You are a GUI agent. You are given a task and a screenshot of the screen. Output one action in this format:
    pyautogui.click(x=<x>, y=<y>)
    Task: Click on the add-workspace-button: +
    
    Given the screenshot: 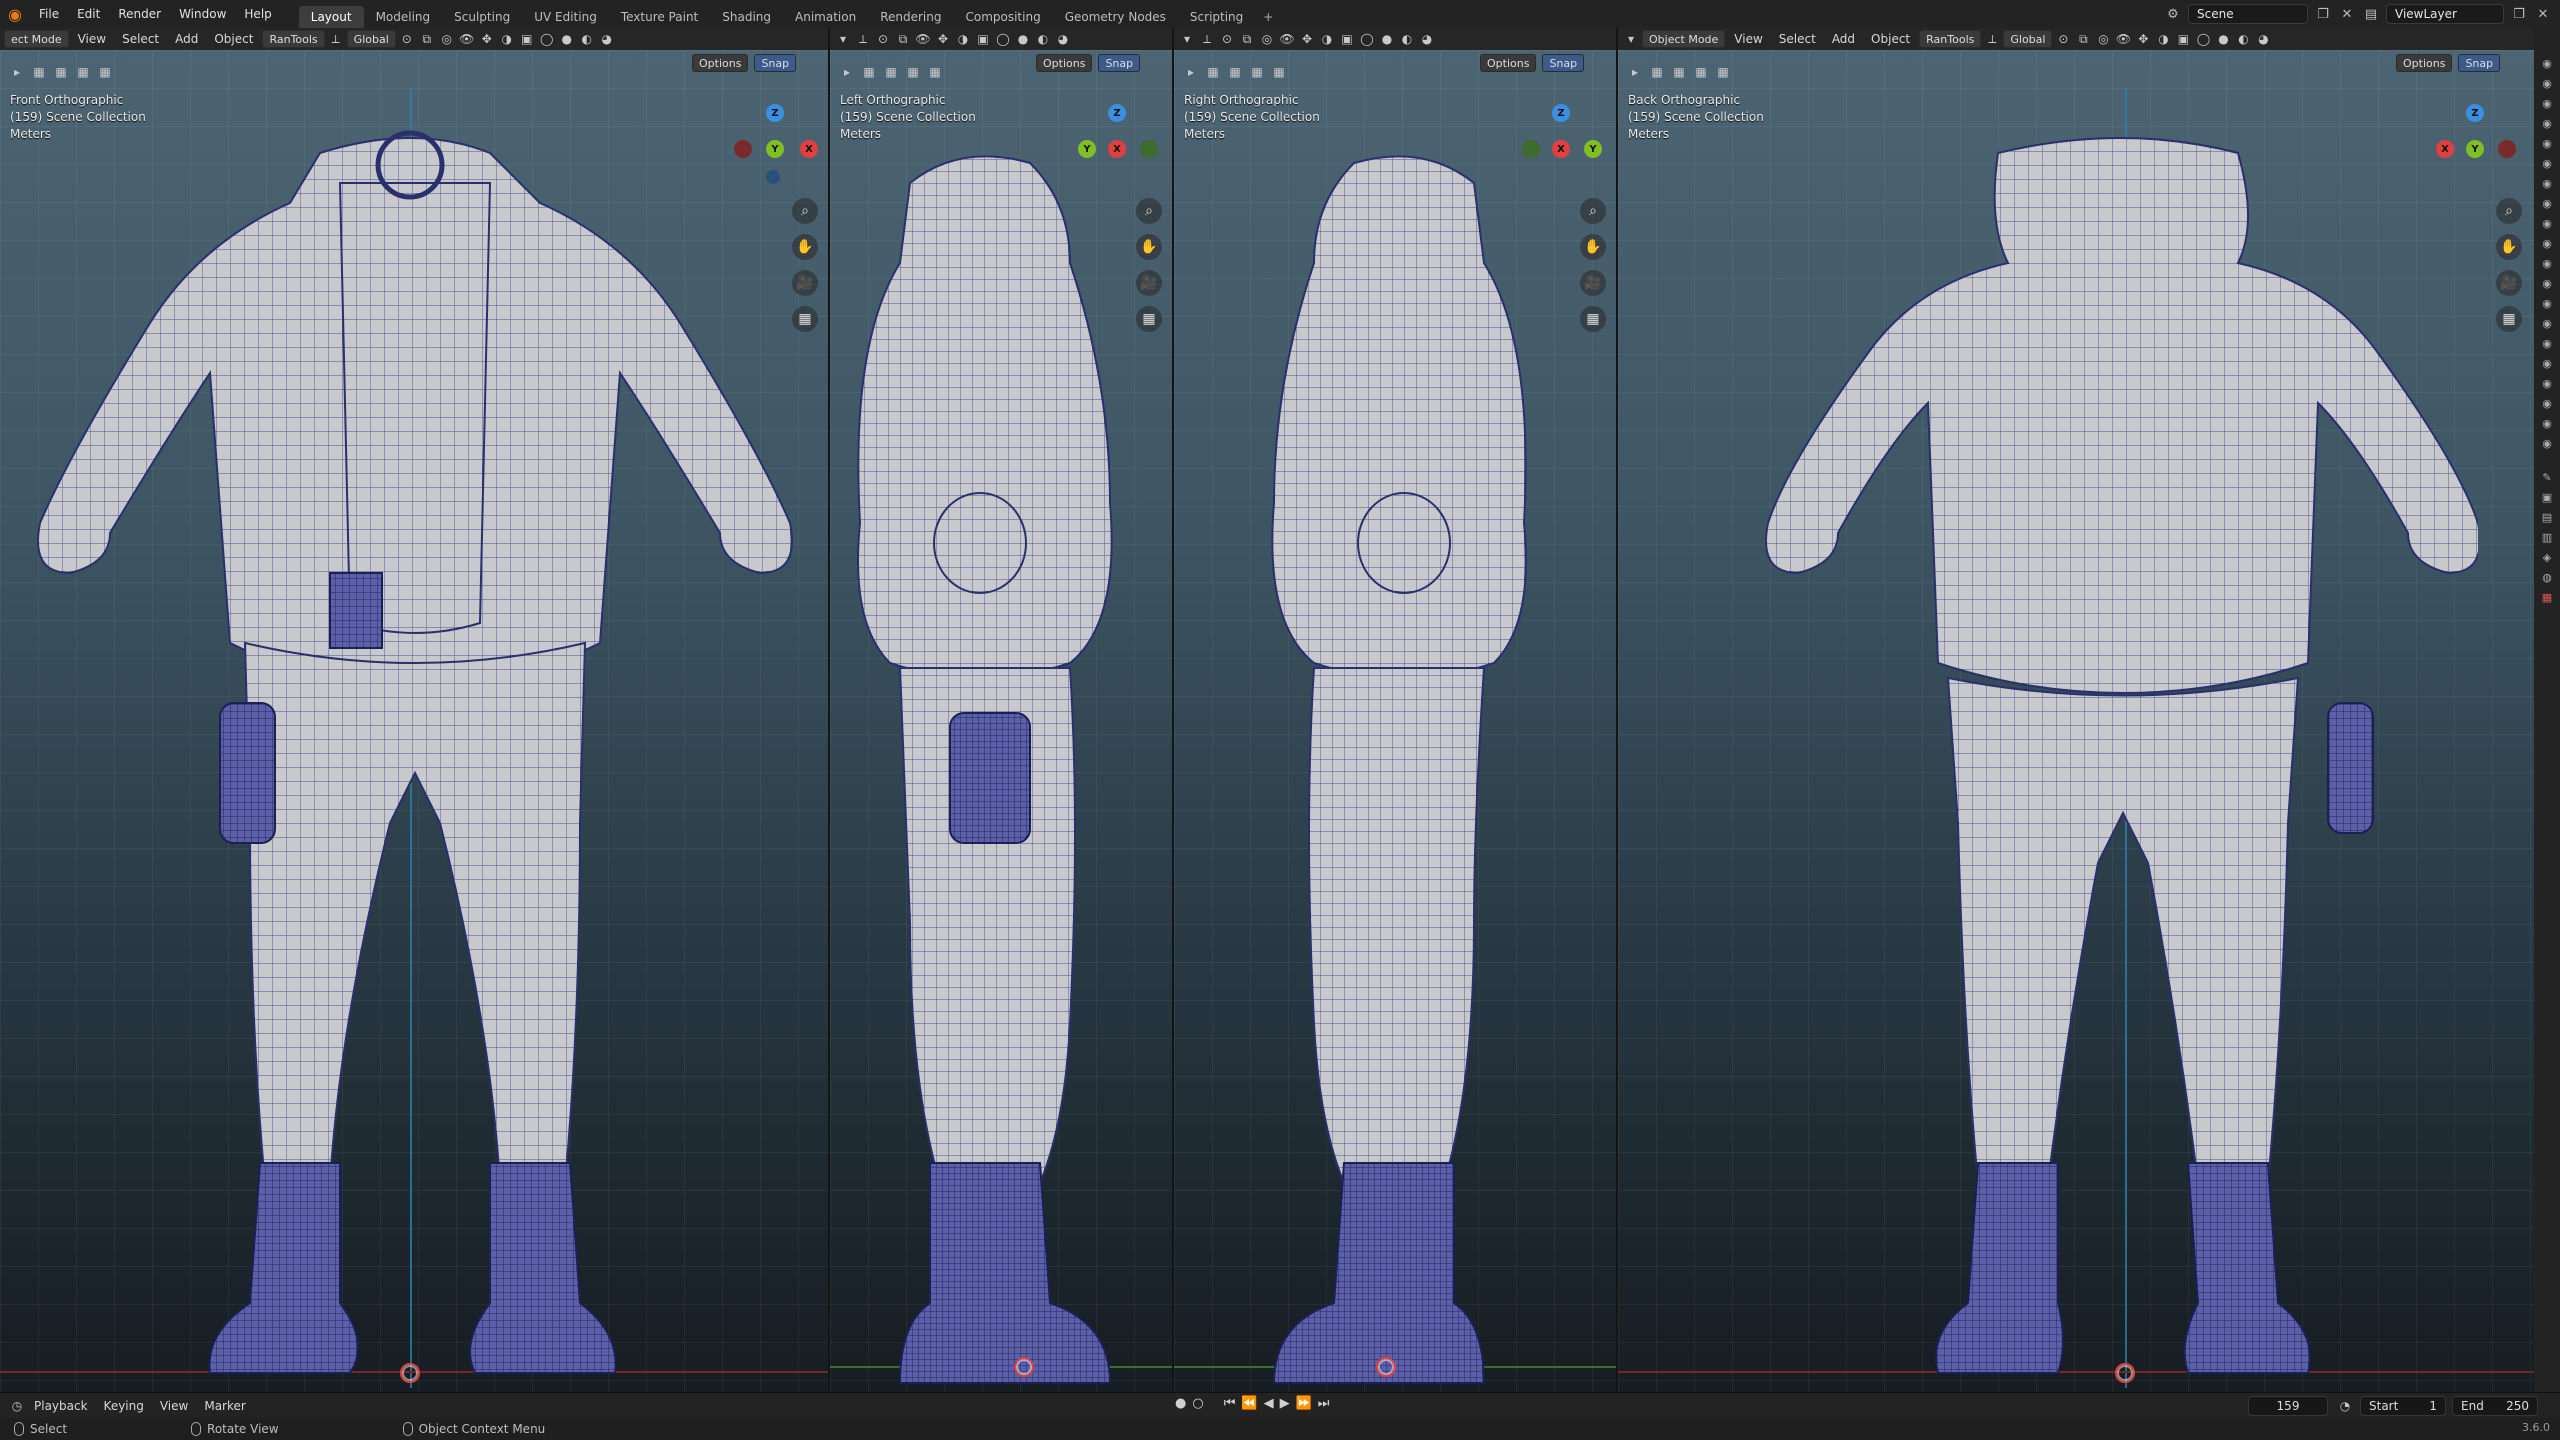 What is the action you would take?
    pyautogui.click(x=1268, y=17)
    